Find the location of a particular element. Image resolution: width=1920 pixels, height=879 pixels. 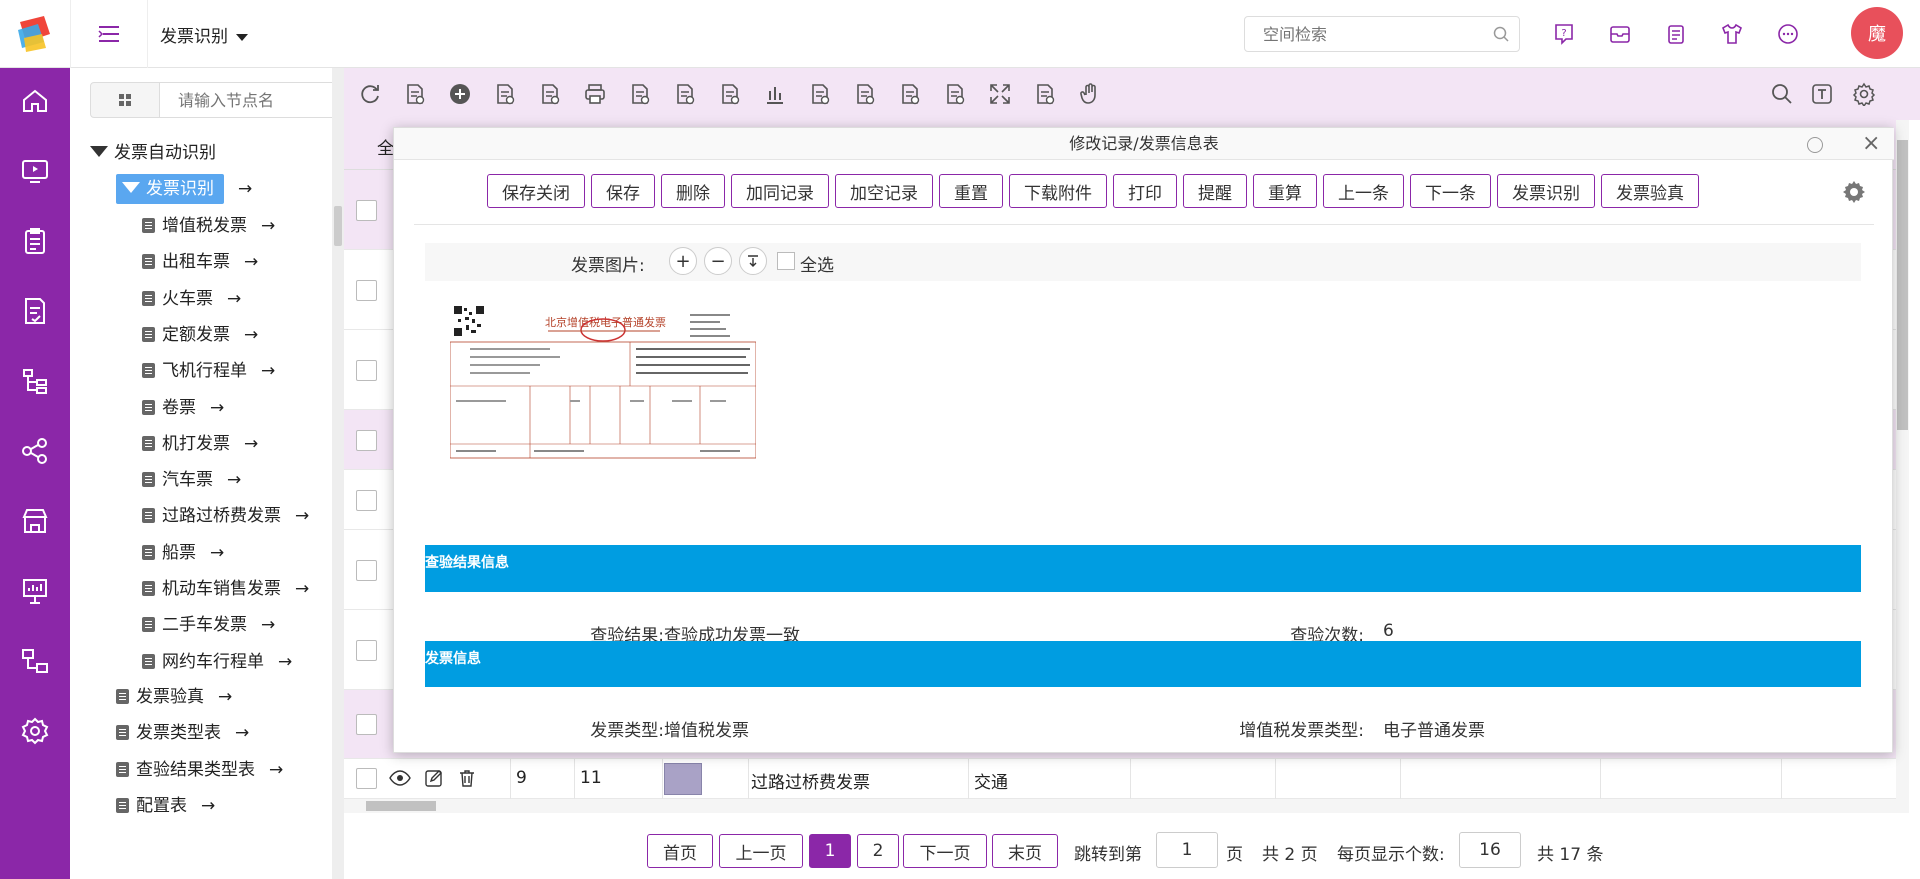

export-excel-icon is located at coordinates (415, 94).